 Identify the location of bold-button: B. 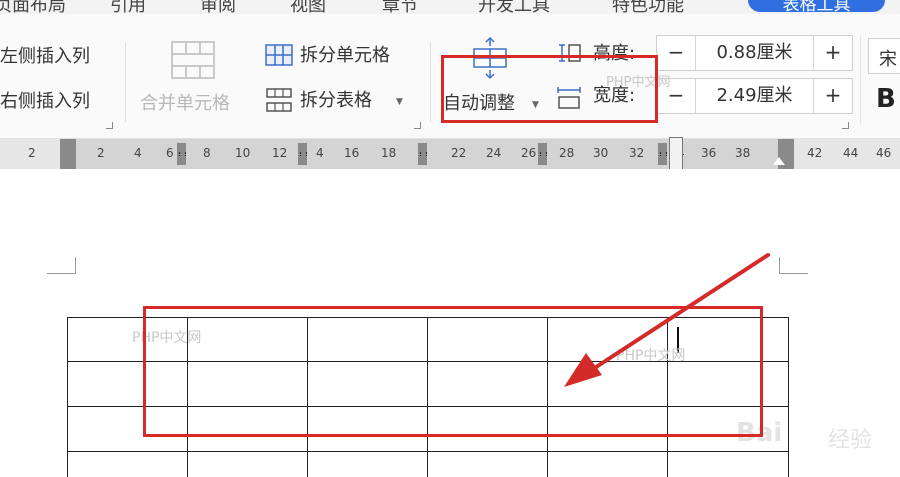
(886, 99).